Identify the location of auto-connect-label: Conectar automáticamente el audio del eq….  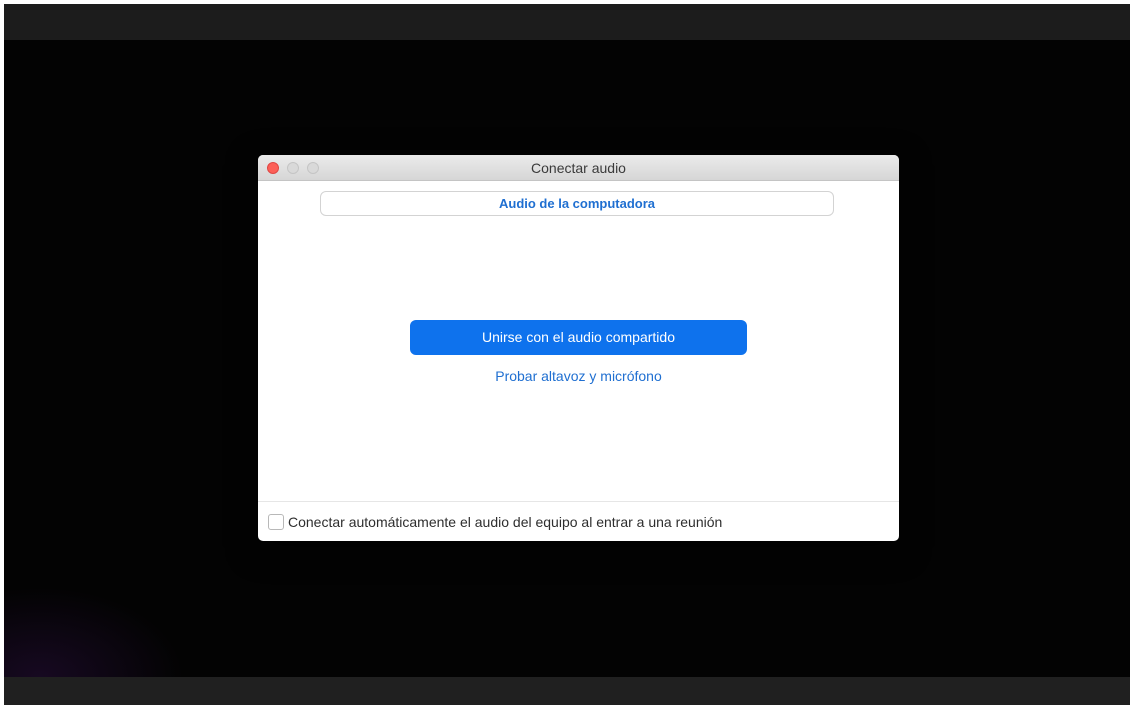
(505, 522).